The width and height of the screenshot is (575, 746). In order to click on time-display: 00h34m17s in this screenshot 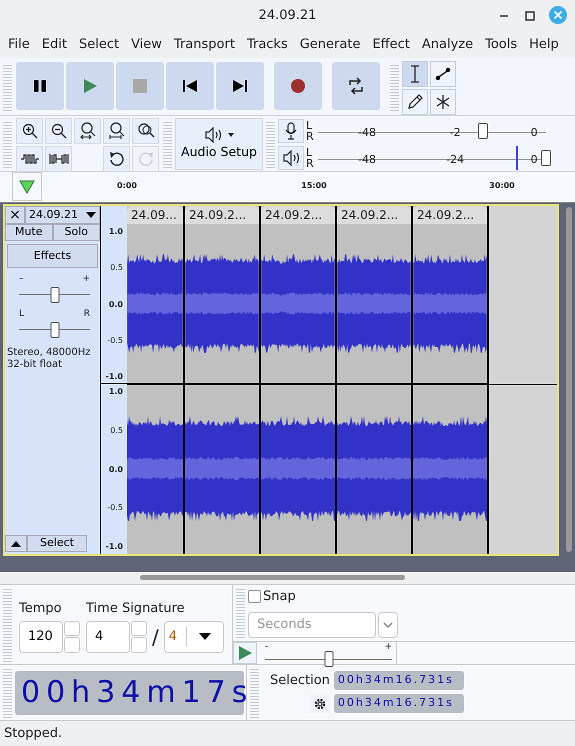, I will do `click(129, 692)`.